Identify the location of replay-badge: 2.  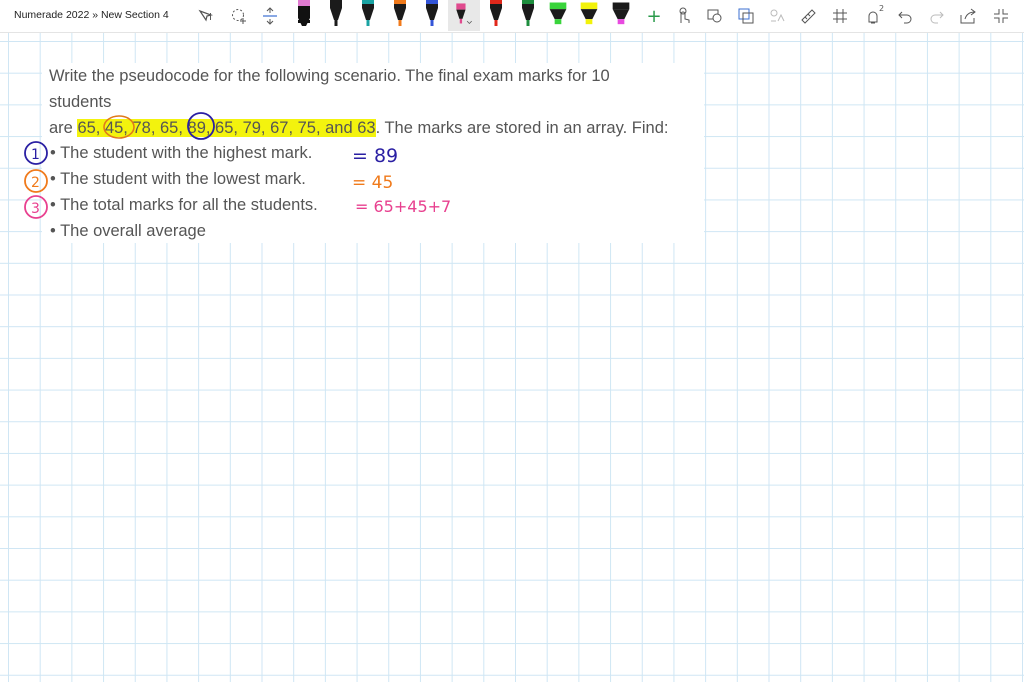
(882, 8).